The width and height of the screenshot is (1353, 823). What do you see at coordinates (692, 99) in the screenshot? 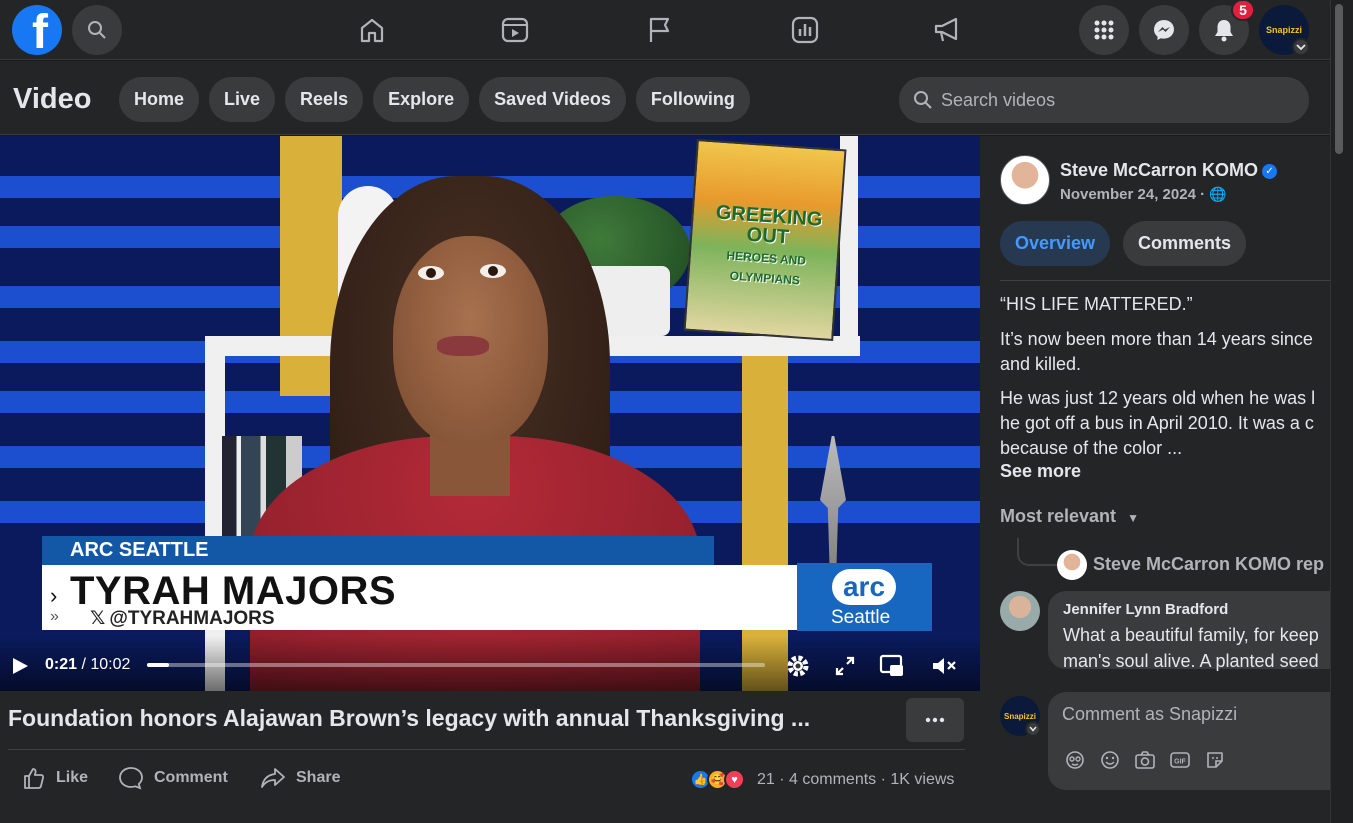
I see `tab-following: Following` at bounding box center [692, 99].